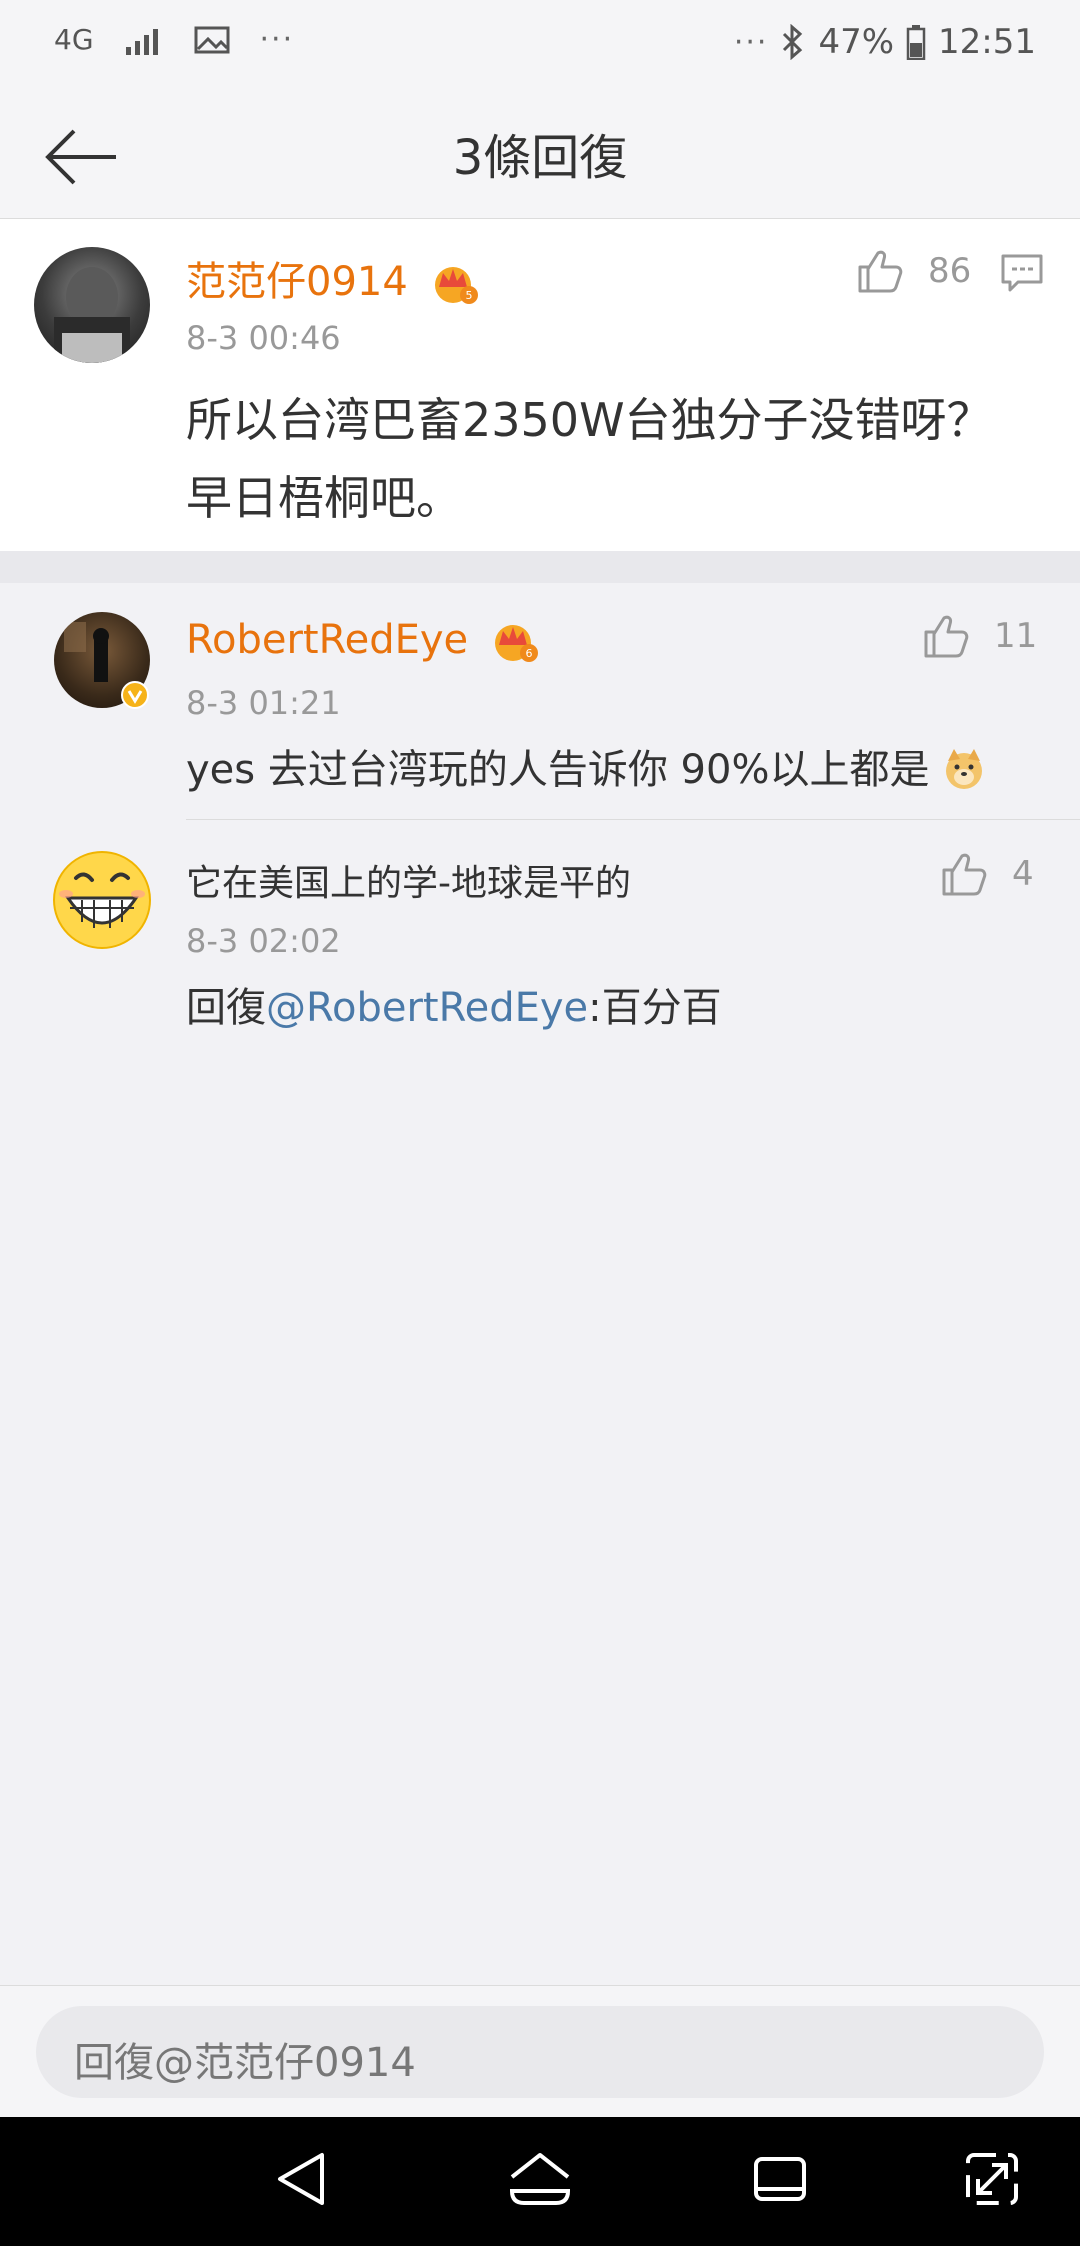 The width and height of the screenshot is (1080, 2246). I want to click on section-divider, so click(540, 567).